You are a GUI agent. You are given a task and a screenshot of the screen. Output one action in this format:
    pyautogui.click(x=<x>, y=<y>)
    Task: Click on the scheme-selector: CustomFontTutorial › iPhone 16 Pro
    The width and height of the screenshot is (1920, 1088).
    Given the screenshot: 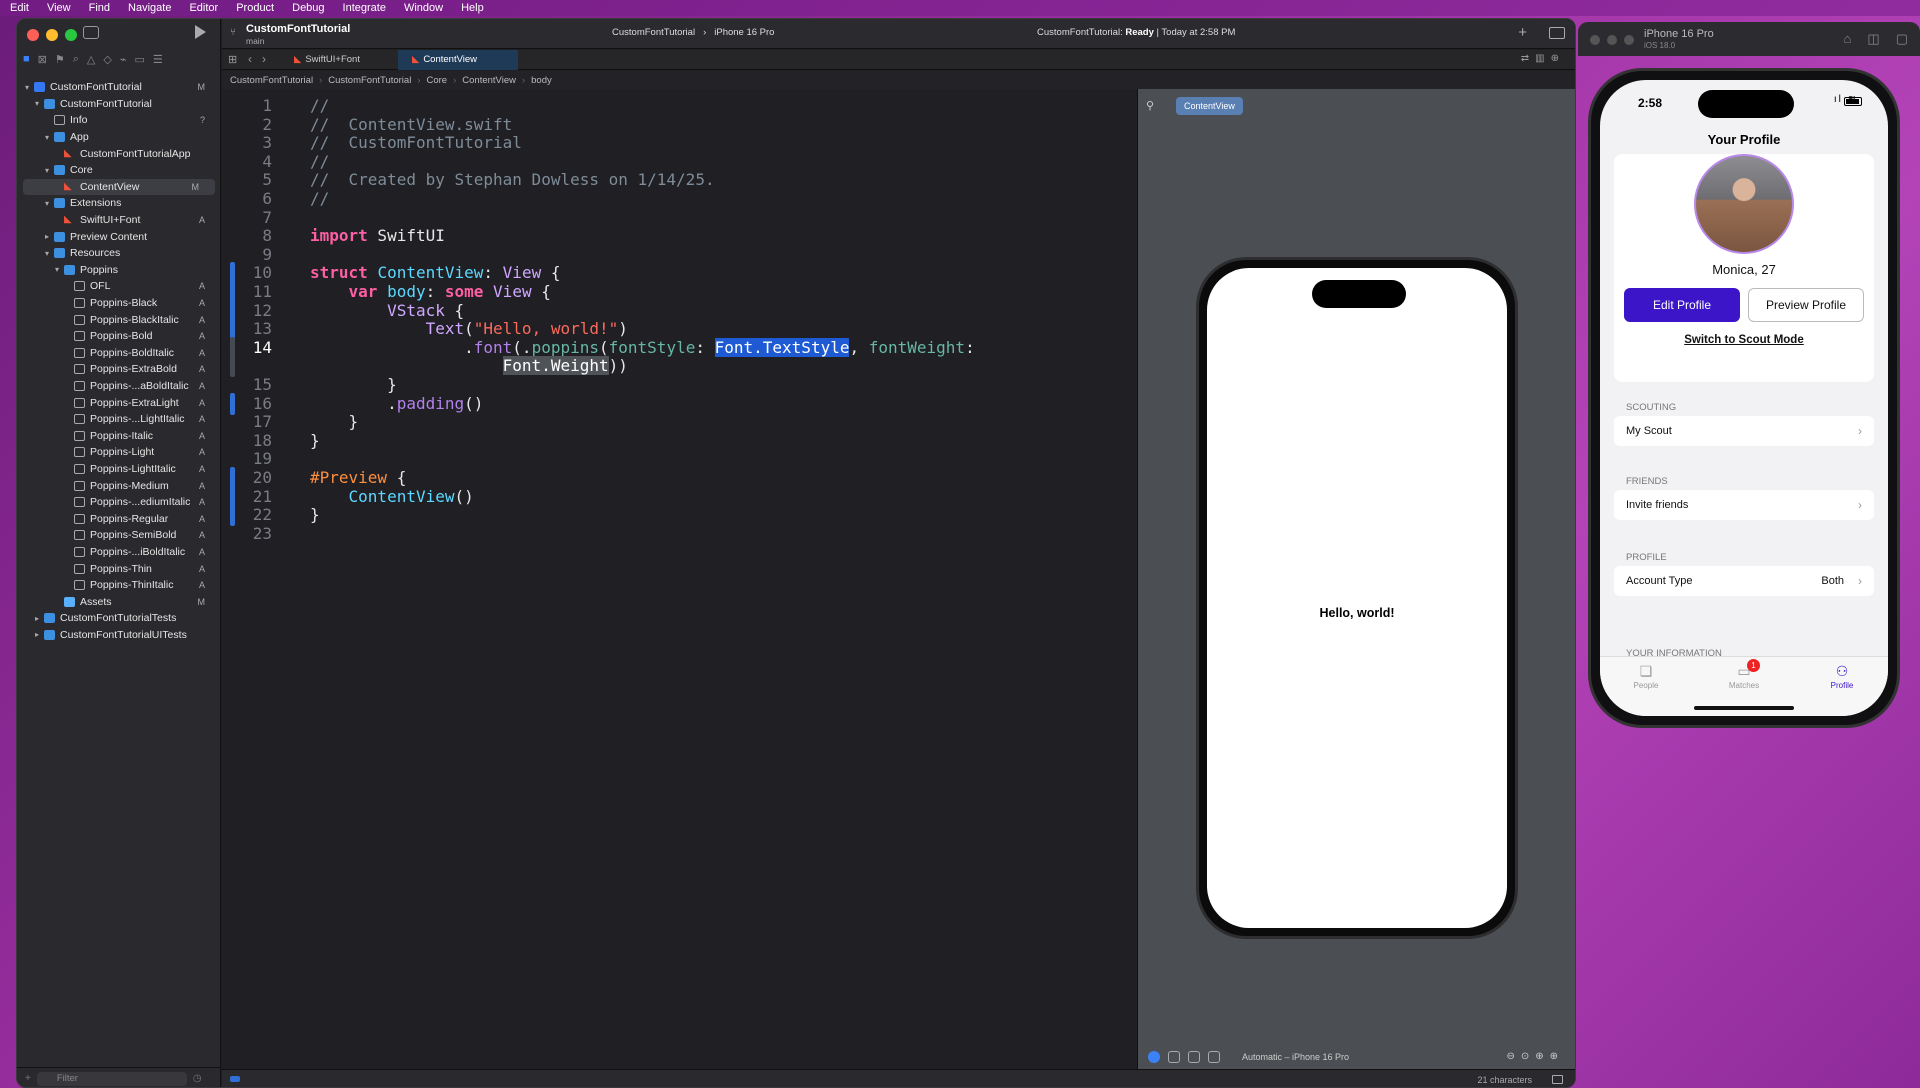 What is the action you would take?
    pyautogui.click(x=693, y=32)
    